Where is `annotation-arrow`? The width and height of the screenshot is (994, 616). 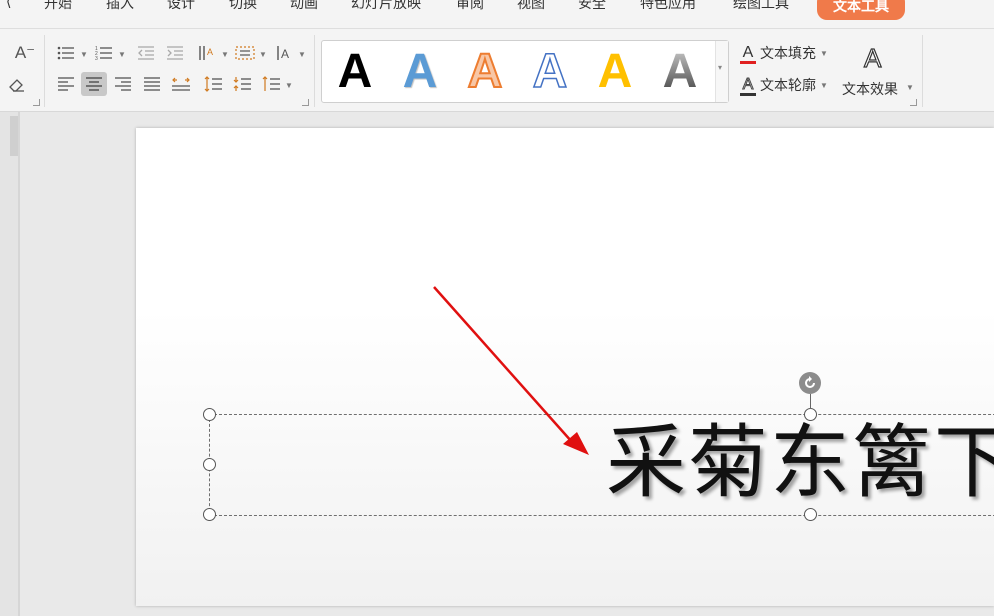 annotation-arrow is located at coordinates (511, 370).